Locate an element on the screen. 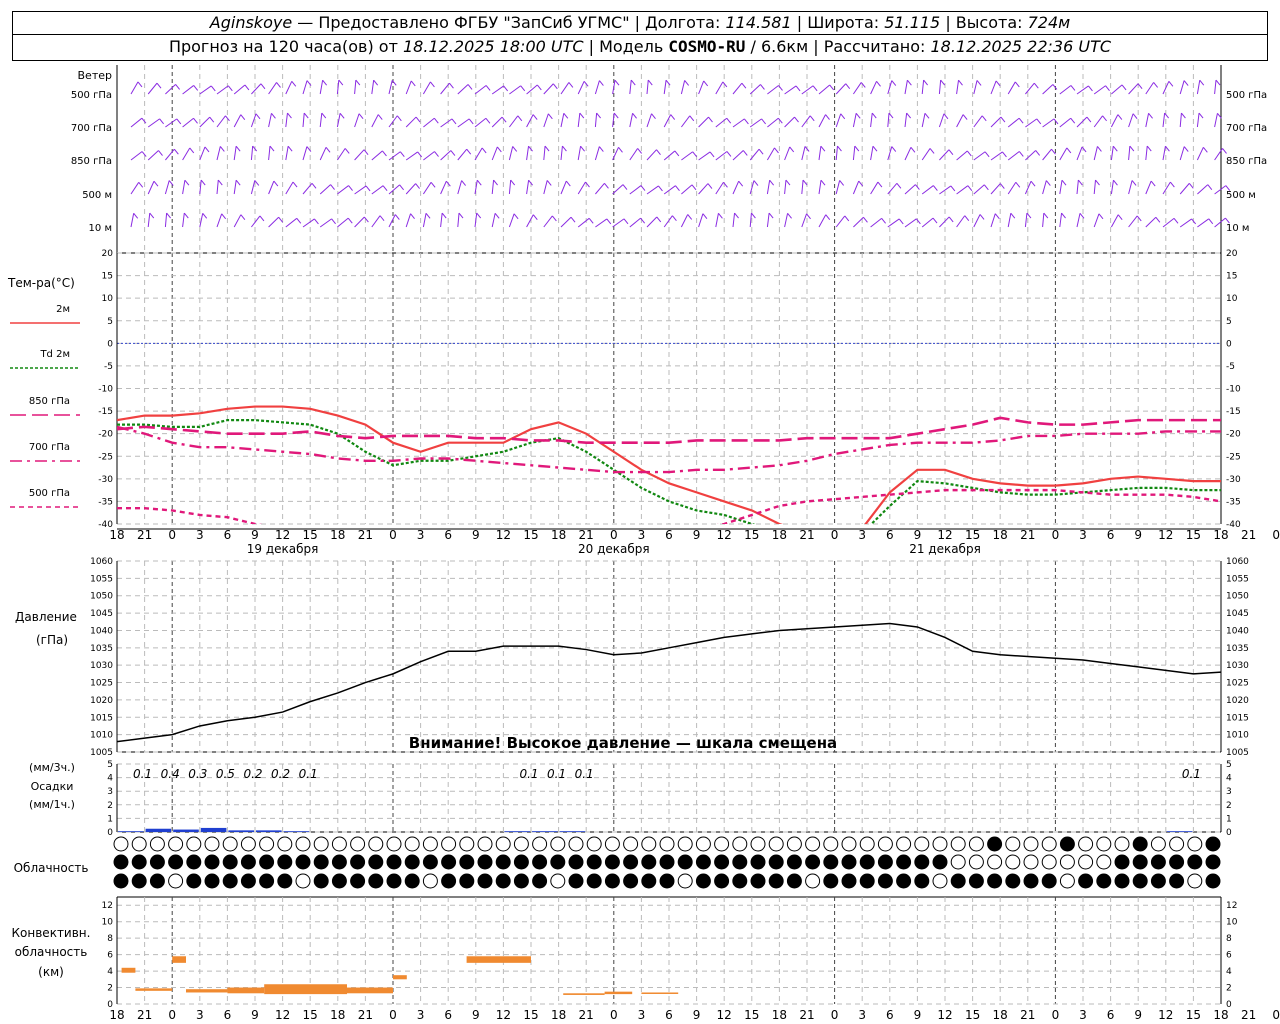  temp-legend-label: 850 гПа is located at coordinates (49, 401).